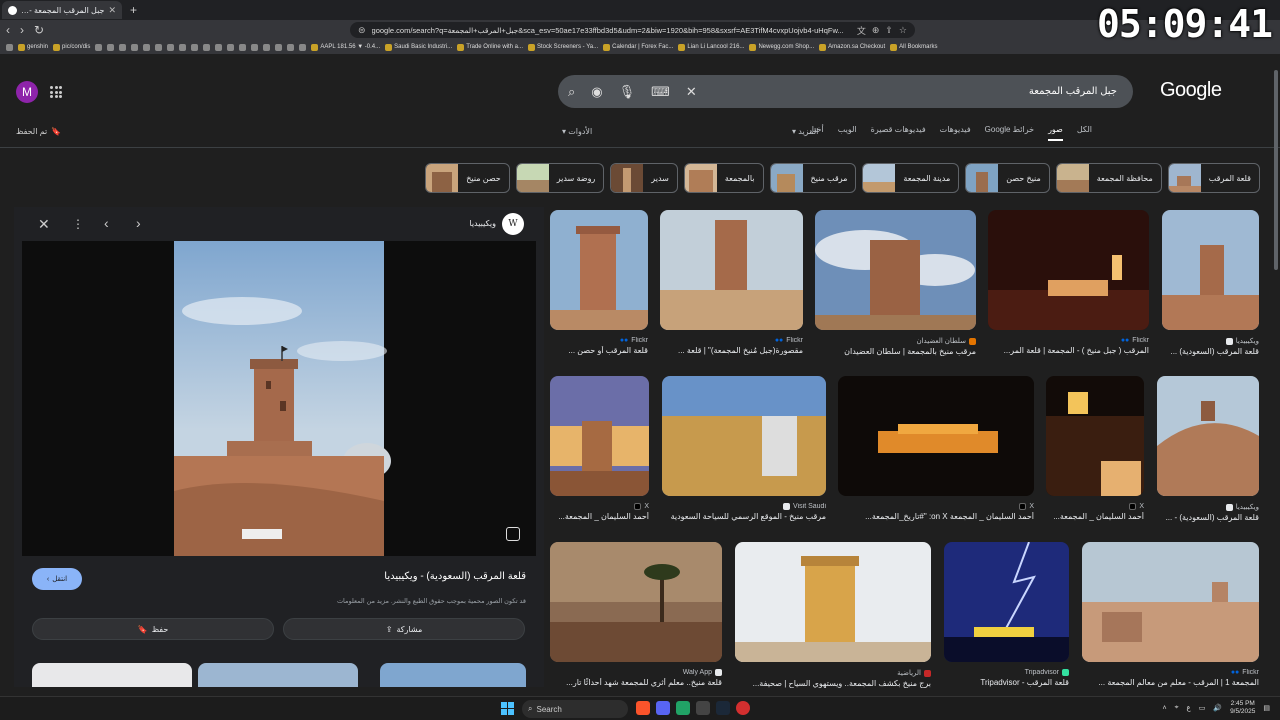  What do you see at coordinates (847, 133) in the screenshot?
I see `tab-web: الويب` at bounding box center [847, 133].